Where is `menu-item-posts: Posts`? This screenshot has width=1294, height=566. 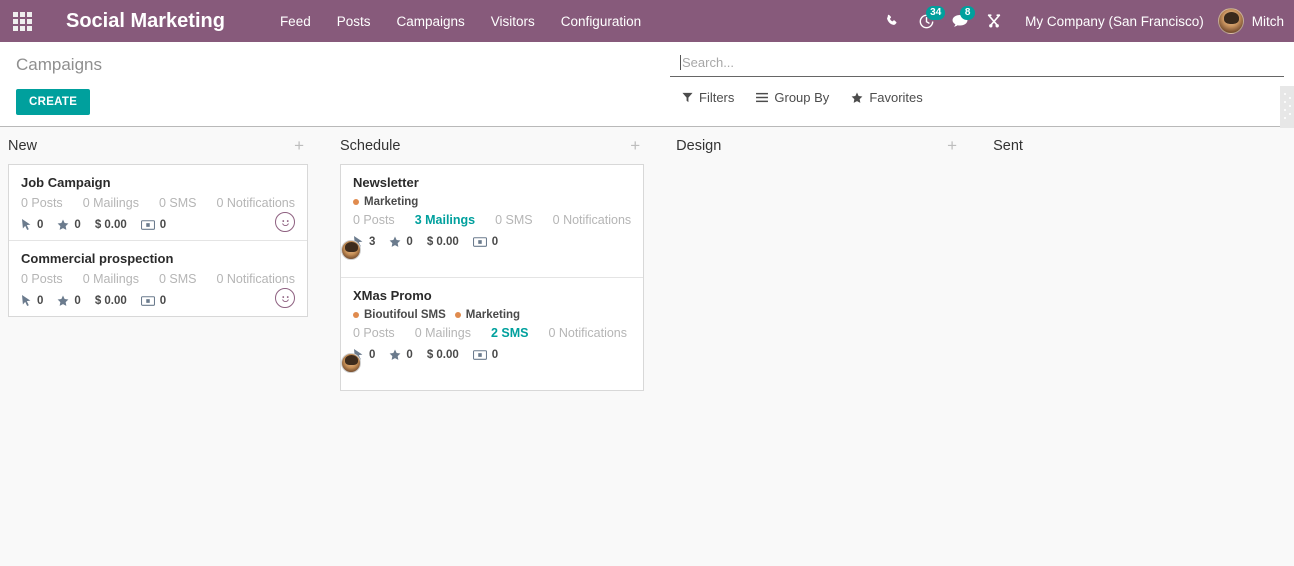
menu-item-posts: Posts is located at coordinates (354, 21).